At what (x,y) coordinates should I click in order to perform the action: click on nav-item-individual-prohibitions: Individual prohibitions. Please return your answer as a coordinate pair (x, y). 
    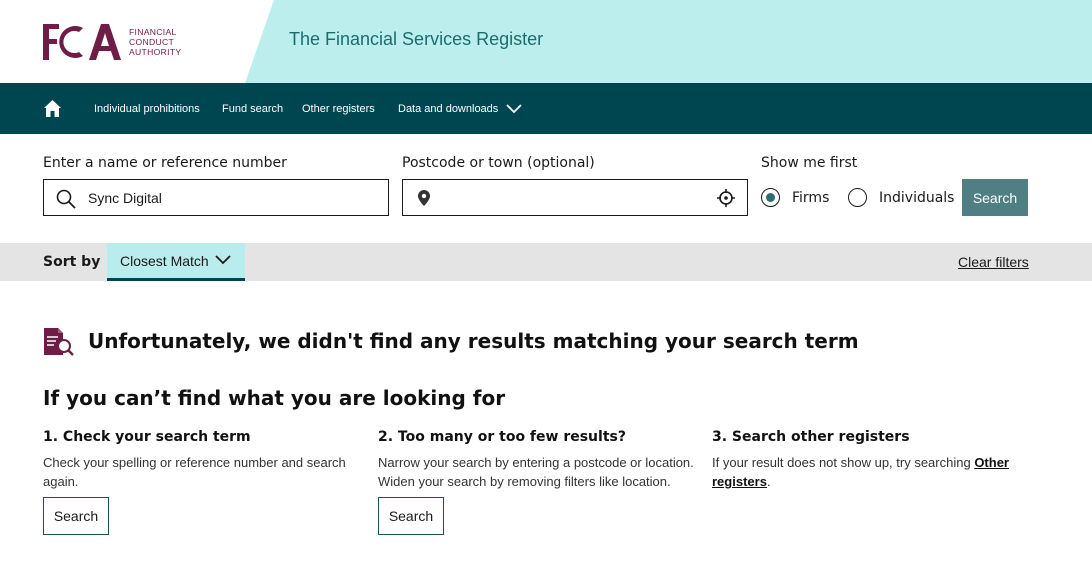
    Looking at the image, I should click on (147, 108).